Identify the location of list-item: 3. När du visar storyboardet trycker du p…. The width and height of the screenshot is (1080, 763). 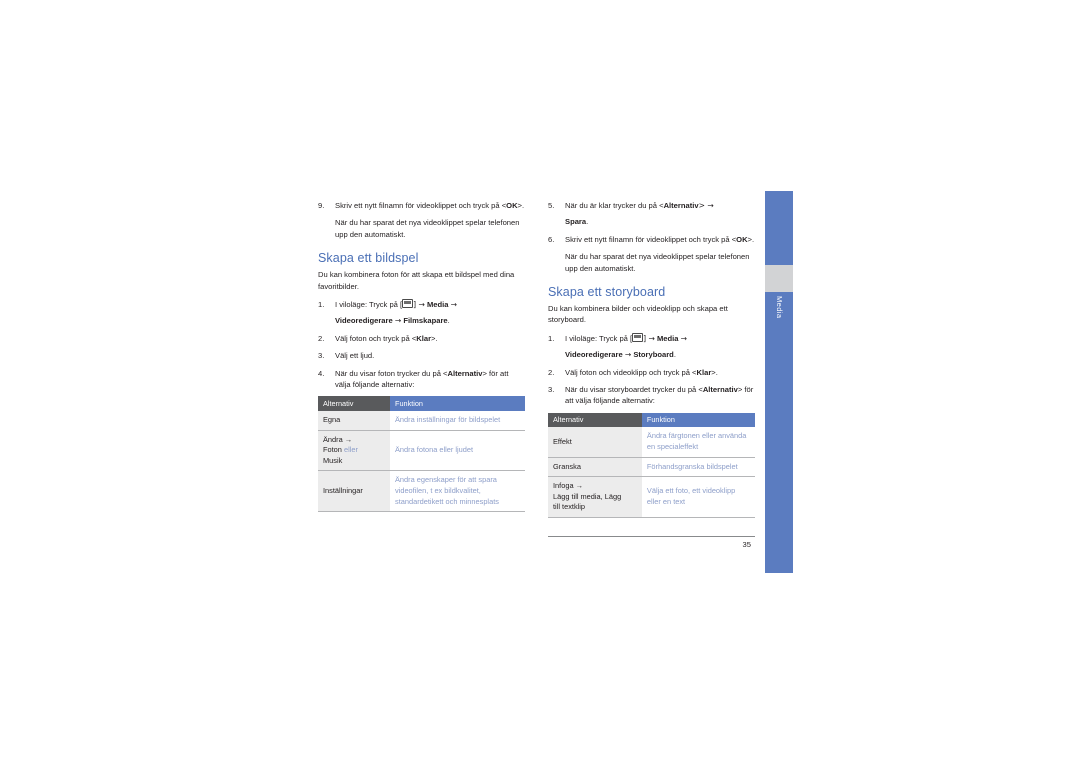
(651, 395).